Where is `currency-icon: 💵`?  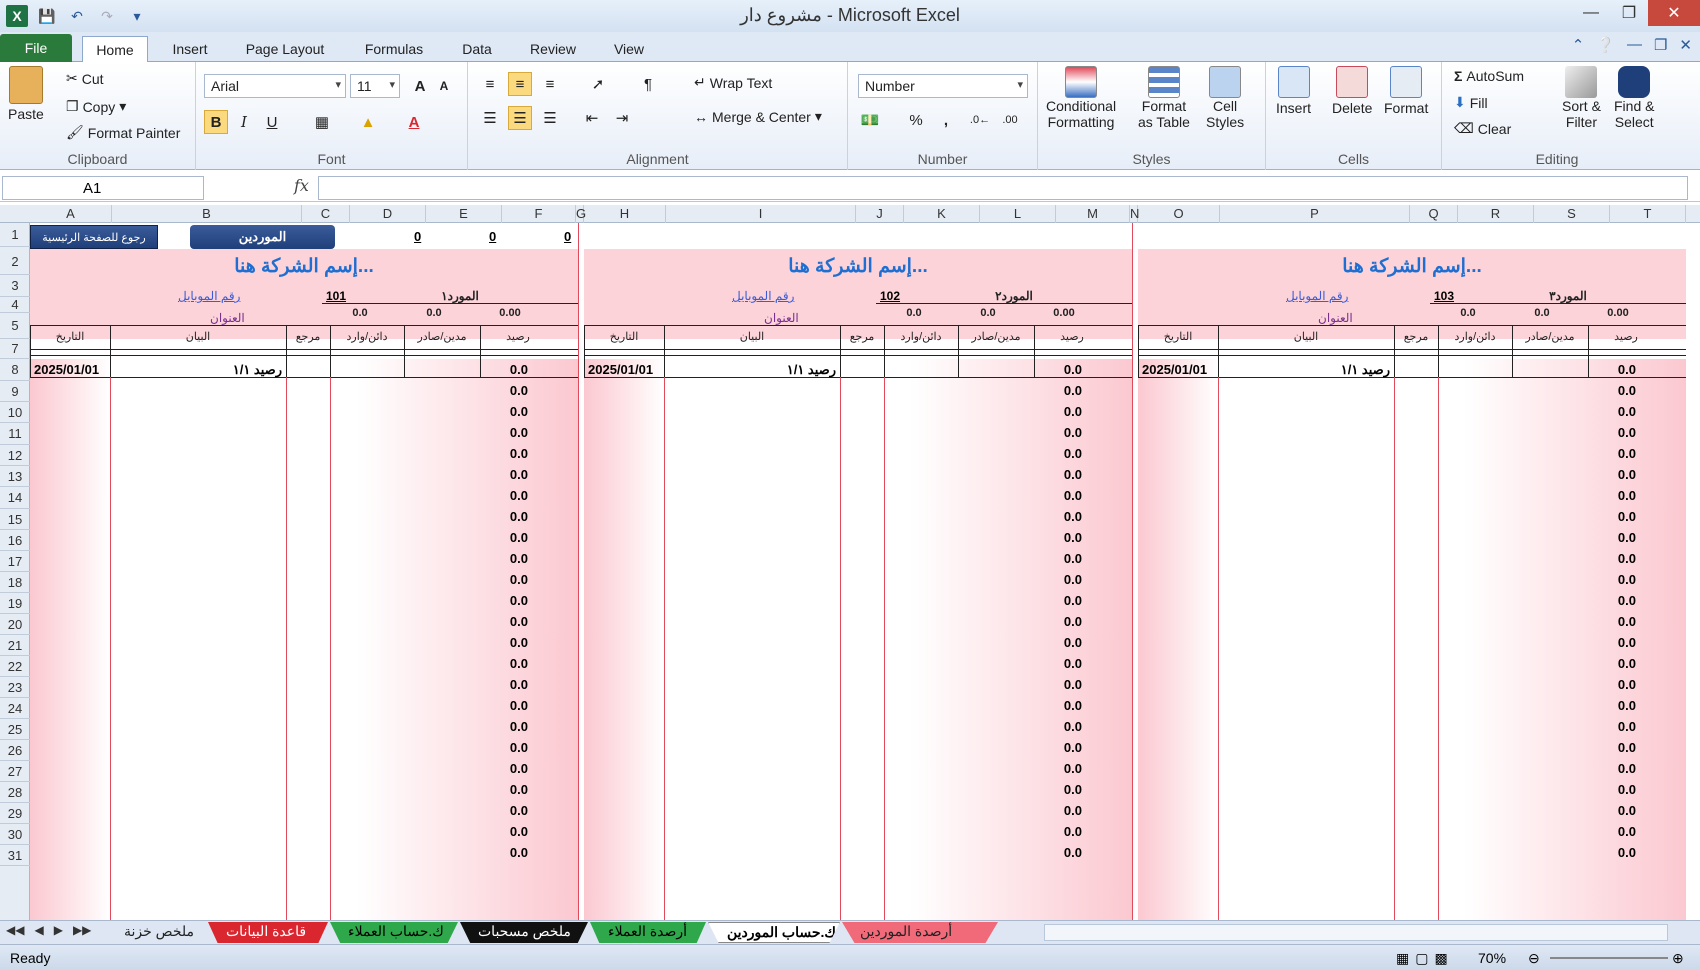 currency-icon: 💵 is located at coordinates (870, 120).